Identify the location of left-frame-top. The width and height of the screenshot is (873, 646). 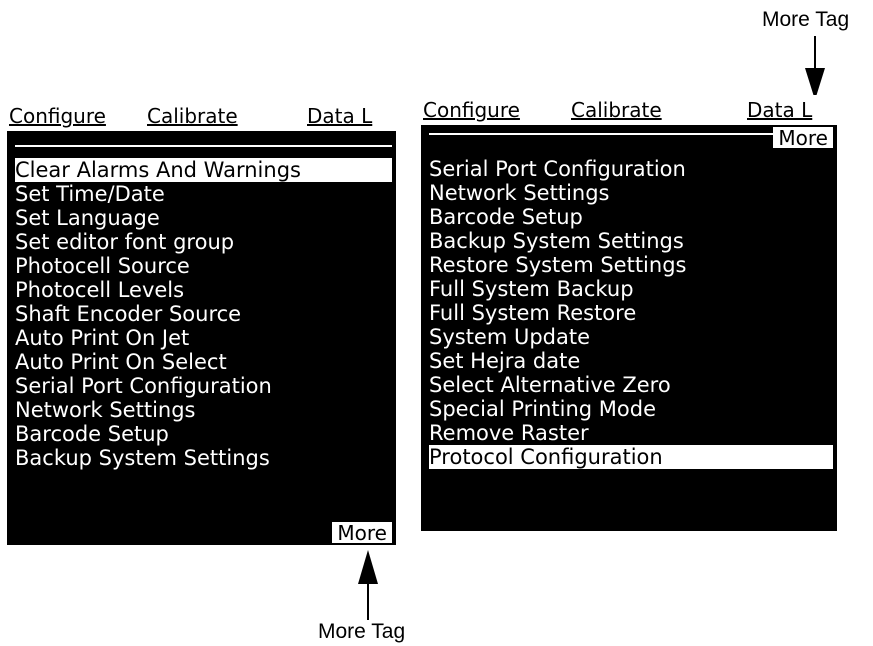
(203, 146).